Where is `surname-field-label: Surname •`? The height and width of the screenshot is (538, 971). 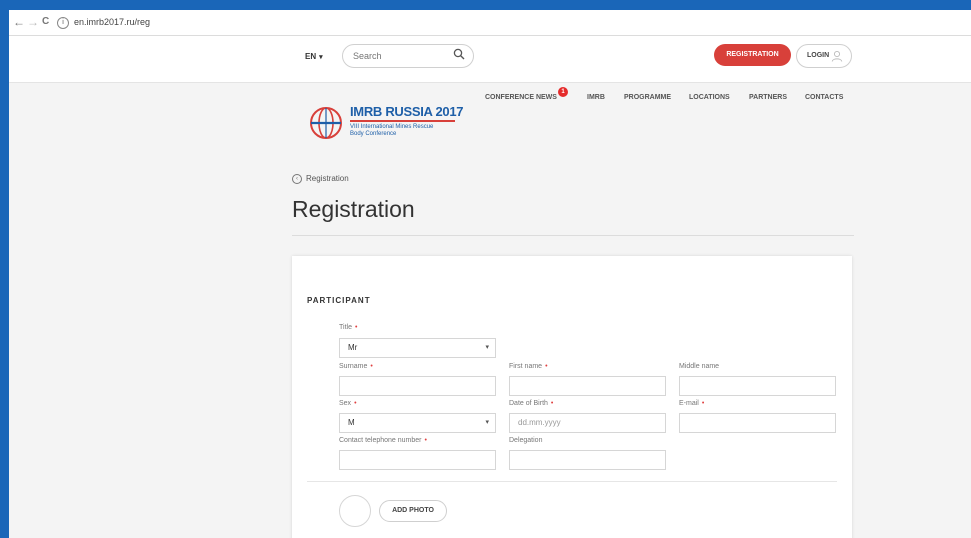 surname-field-label: Surname • is located at coordinates (356, 366).